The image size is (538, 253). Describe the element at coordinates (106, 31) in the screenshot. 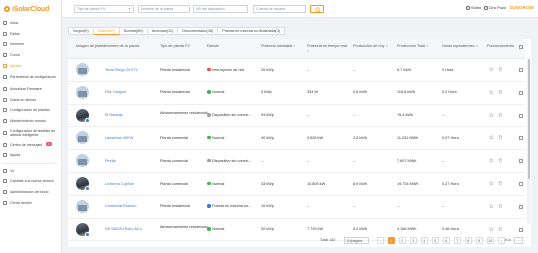

I see `status-tab: Todo(140)` at that location.